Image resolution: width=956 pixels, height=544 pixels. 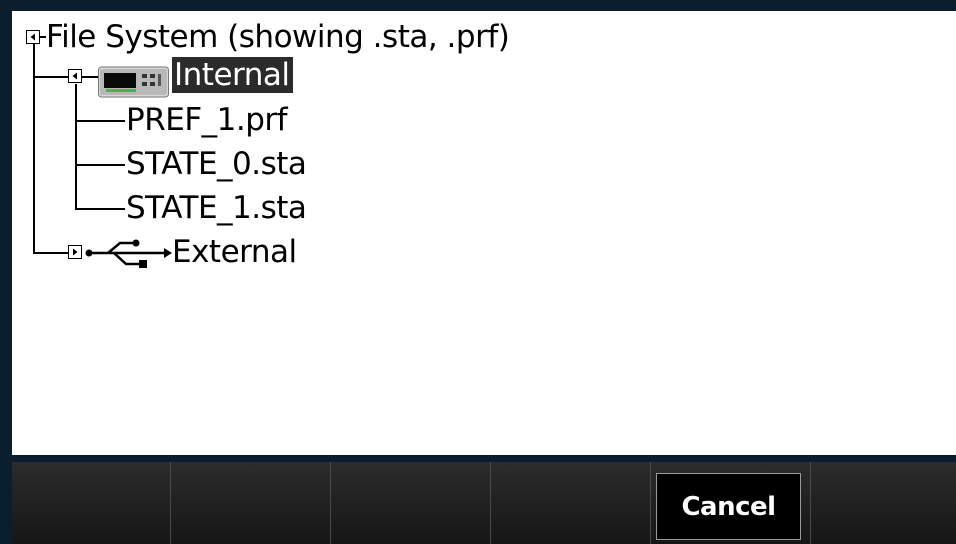 I want to click on softkey-bar, so click(x=484, y=503).